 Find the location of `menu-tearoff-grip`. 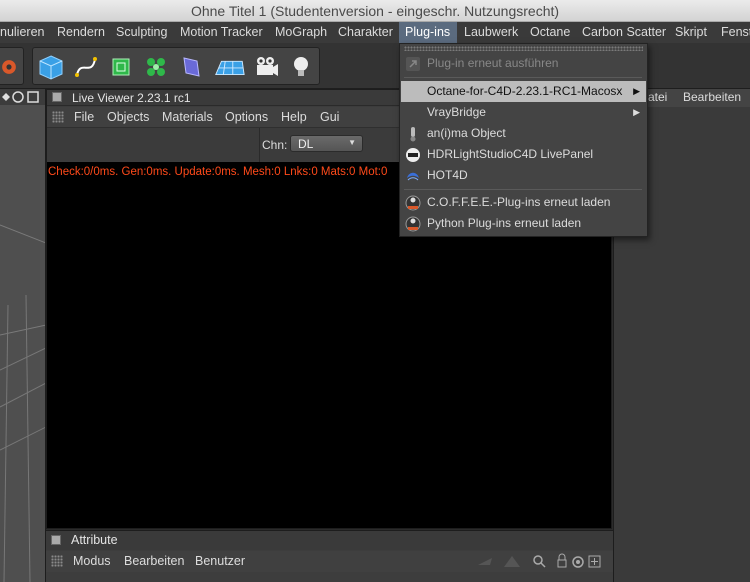

menu-tearoff-grip is located at coordinates (523, 48).